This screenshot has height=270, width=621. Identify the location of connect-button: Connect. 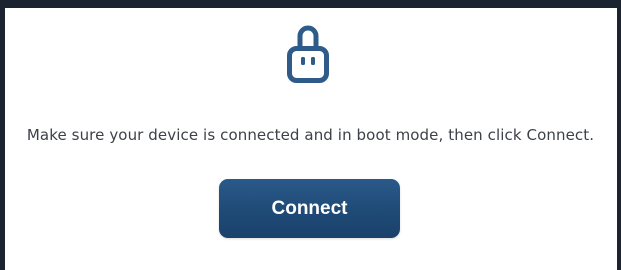
(309, 208).